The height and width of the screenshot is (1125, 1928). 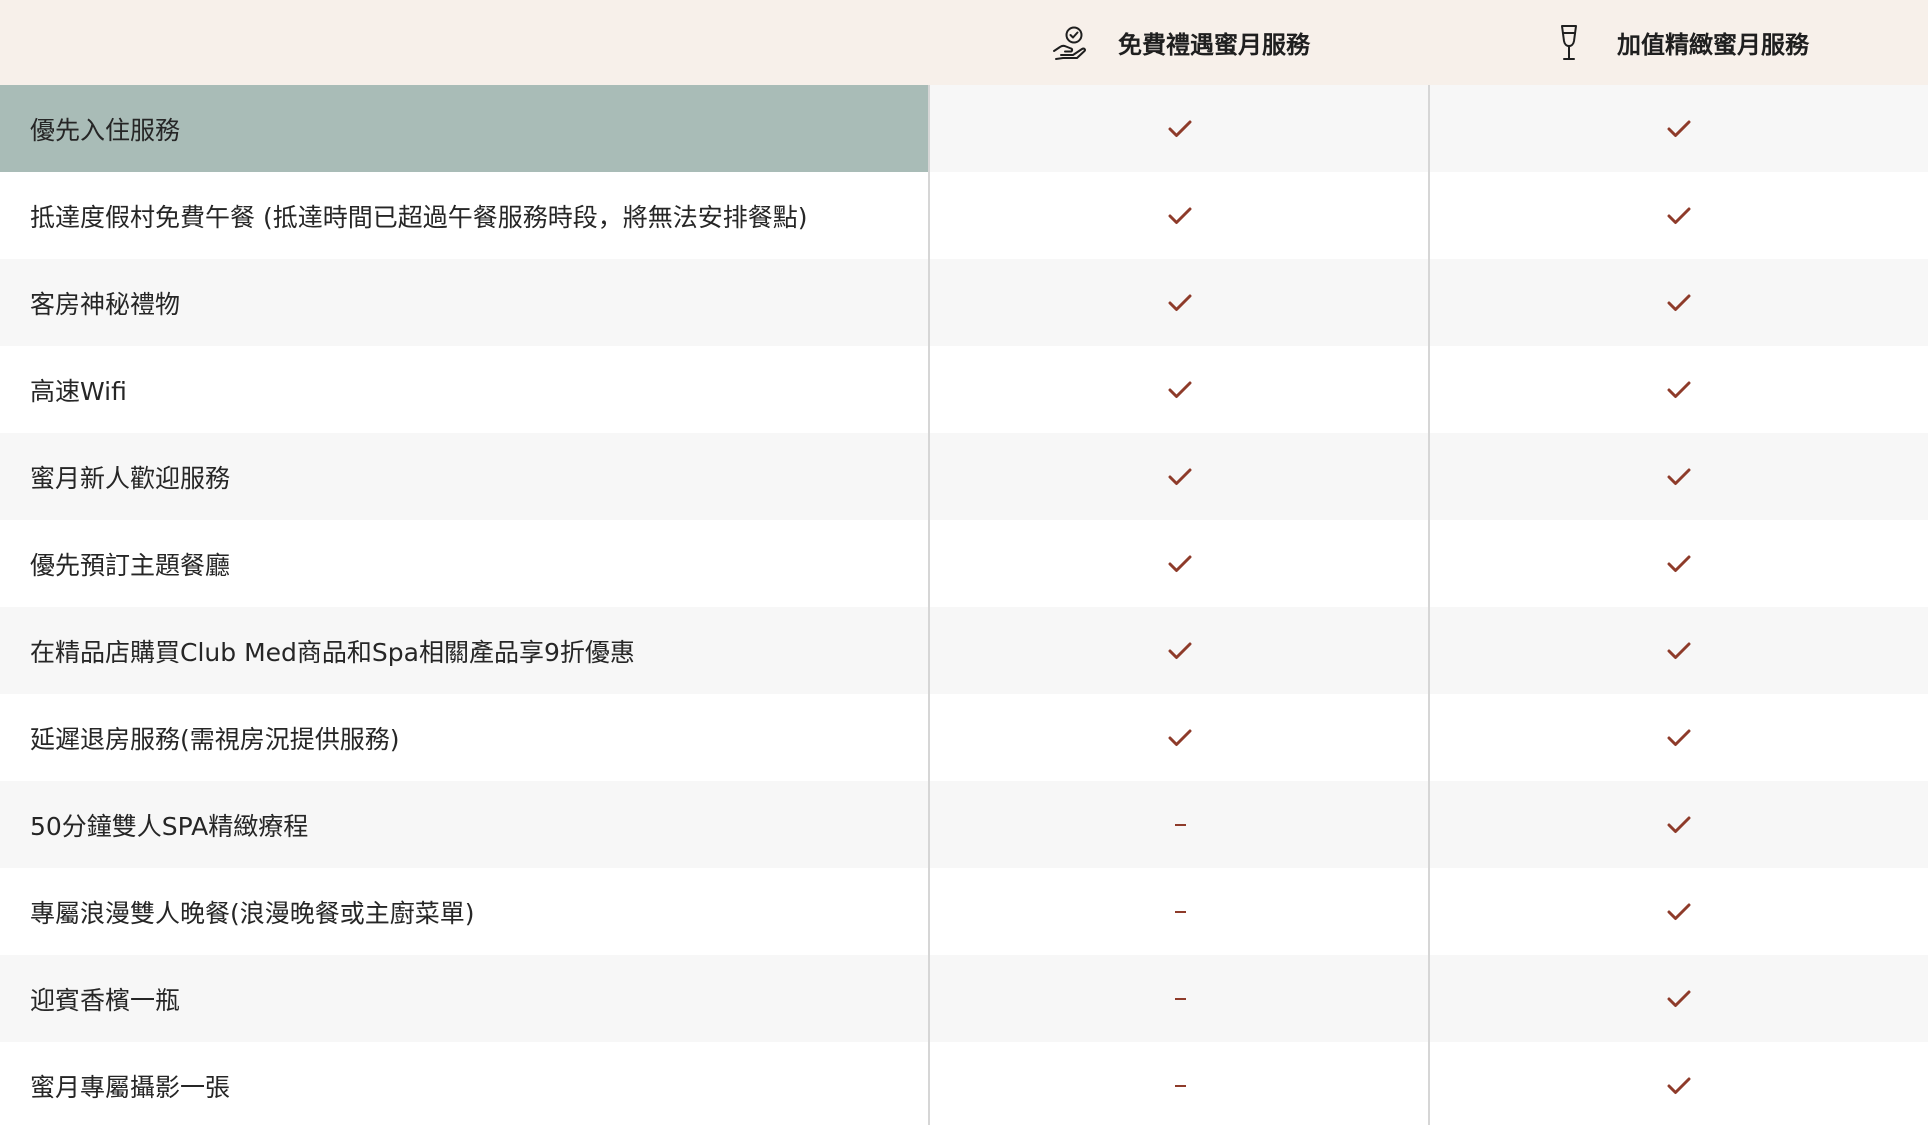 I want to click on table-row: 迎賓香檳一瓶, so click(x=964, y=998).